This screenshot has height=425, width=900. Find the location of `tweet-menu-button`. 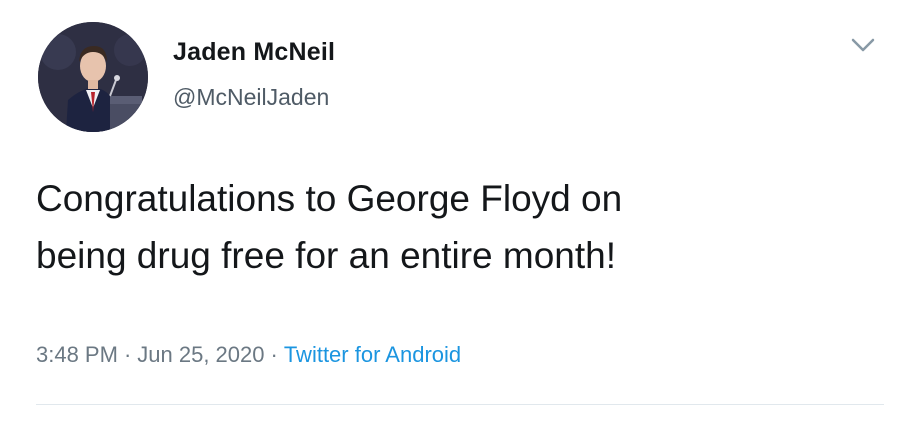

tweet-menu-button is located at coordinates (863, 45).